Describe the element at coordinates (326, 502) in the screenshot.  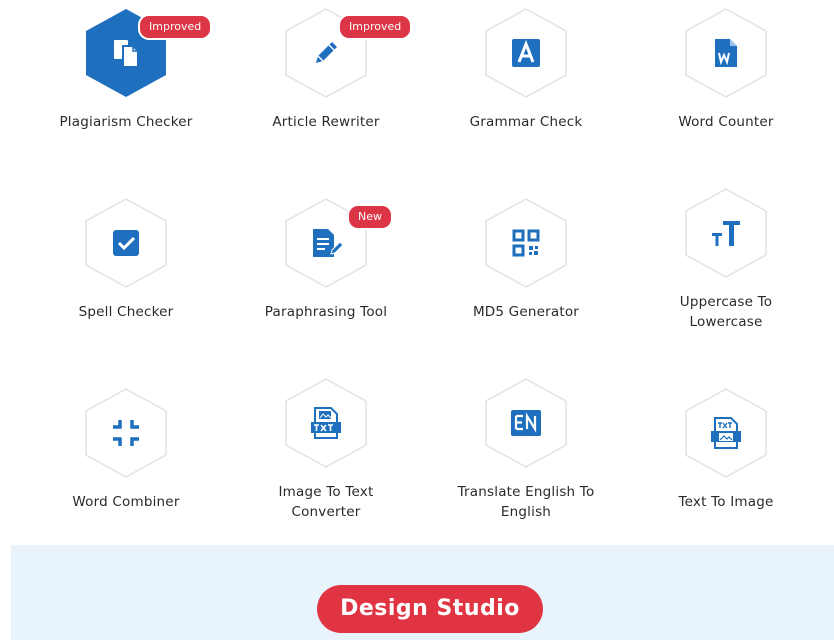
I see `tool-label: Image To Text Converter` at that location.